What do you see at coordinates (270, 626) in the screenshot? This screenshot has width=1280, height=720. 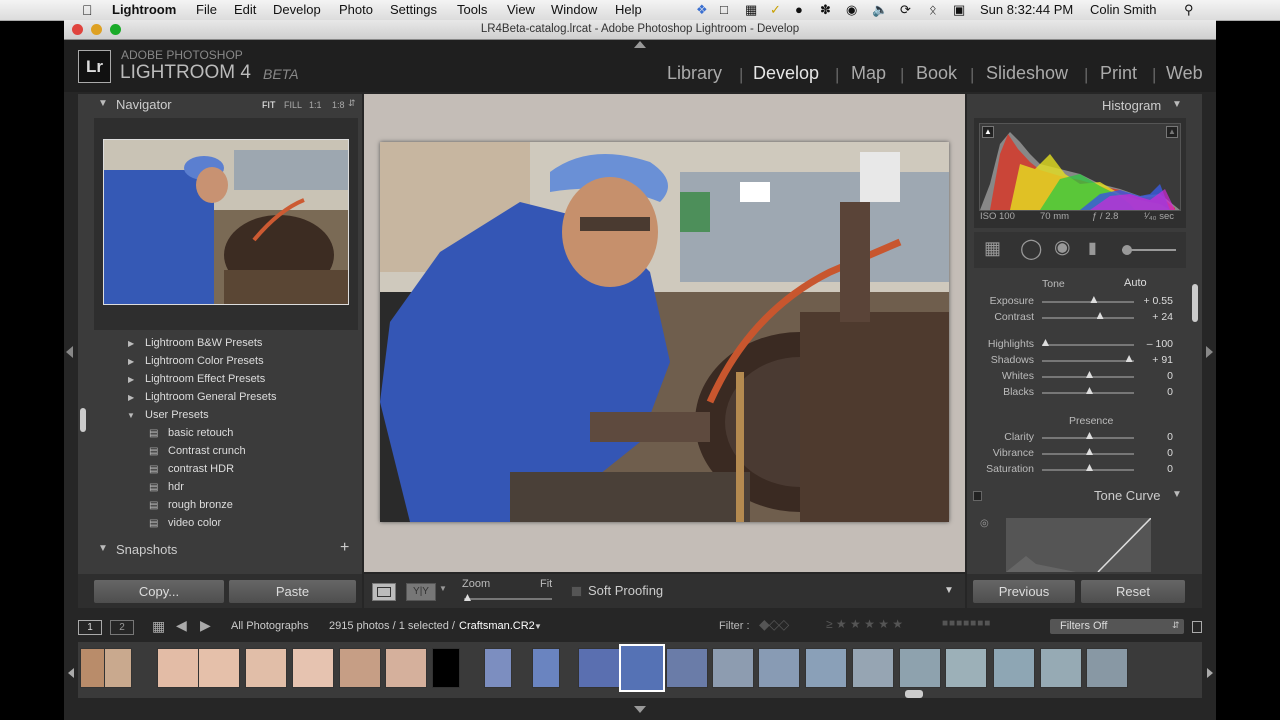 I see `filmstrip-source: All Photographs` at bounding box center [270, 626].